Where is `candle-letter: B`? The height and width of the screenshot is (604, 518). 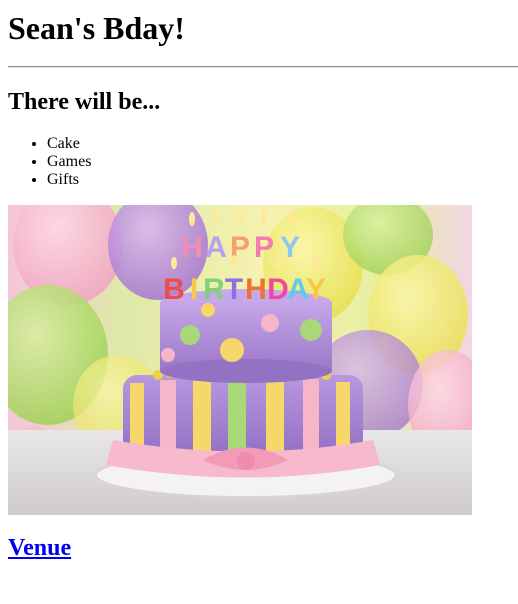
candle-letter: B is located at coordinates (174, 289).